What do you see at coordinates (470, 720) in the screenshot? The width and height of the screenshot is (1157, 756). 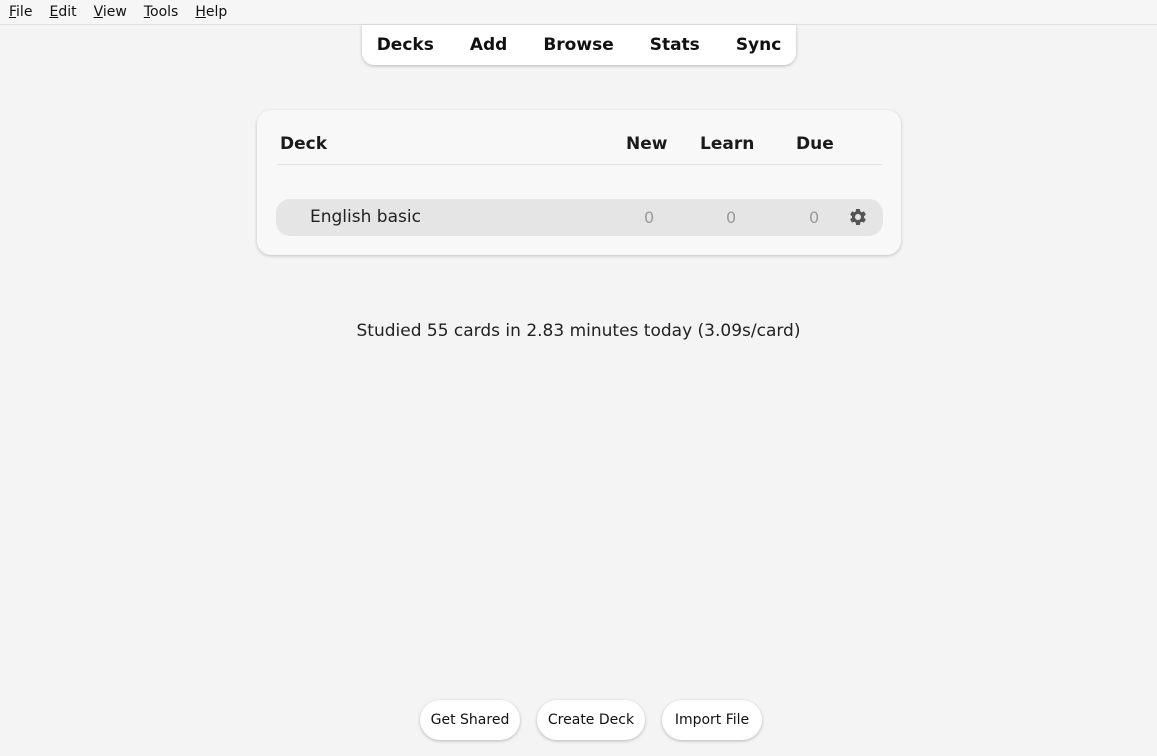 I see `get-shared-button: Get Shared` at bounding box center [470, 720].